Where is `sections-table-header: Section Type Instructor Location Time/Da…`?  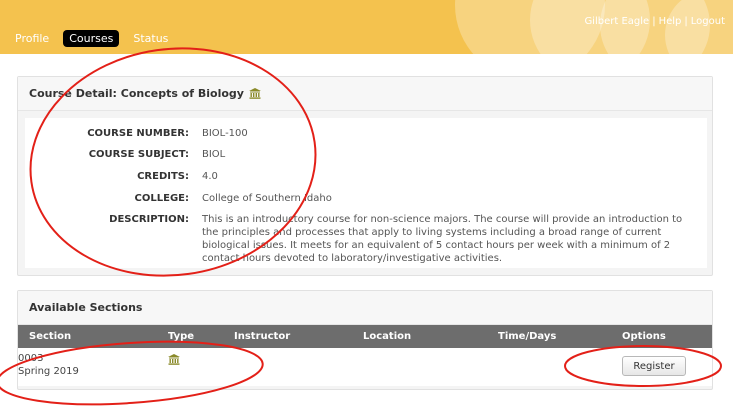
sections-table-header: Section Type Instructor Location Time/Da… is located at coordinates (365, 336).